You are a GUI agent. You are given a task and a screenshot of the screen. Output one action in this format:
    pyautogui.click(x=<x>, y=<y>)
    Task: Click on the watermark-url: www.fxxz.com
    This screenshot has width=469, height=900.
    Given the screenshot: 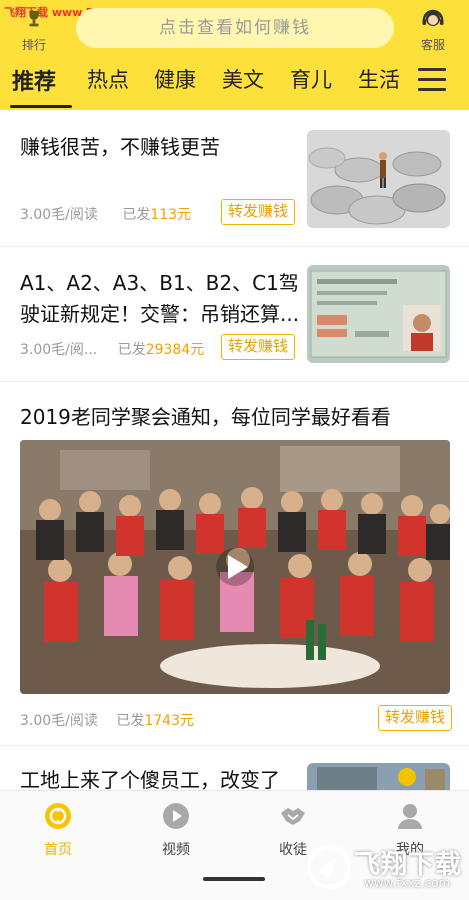 What is the action you would take?
    pyautogui.click(x=407, y=883)
    